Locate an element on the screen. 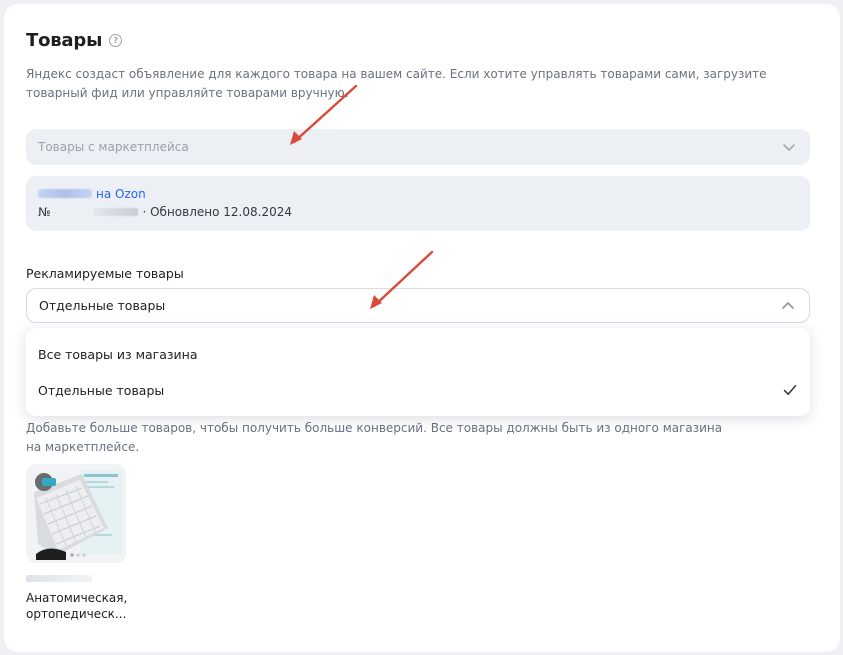 This screenshot has height=655, width=843. advertised-products-value: Отдельные товары is located at coordinates (102, 305).